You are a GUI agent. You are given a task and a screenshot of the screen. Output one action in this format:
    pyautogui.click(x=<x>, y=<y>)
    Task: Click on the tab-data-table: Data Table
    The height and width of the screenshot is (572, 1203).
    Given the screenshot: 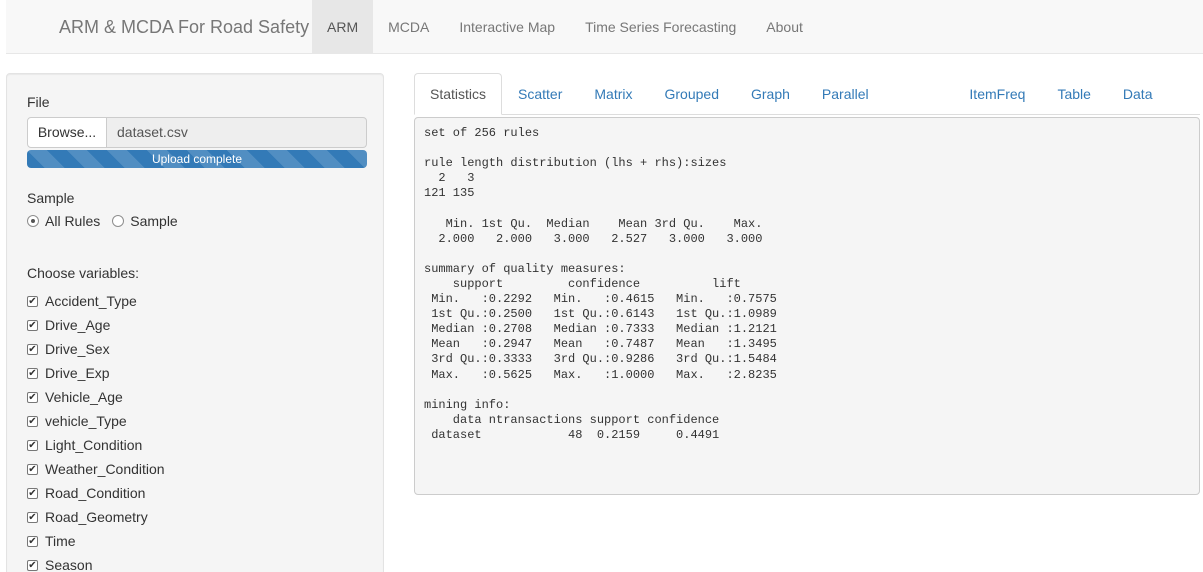 What is the action you would take?
    pyautogui.click(x=1153, y=107)
    